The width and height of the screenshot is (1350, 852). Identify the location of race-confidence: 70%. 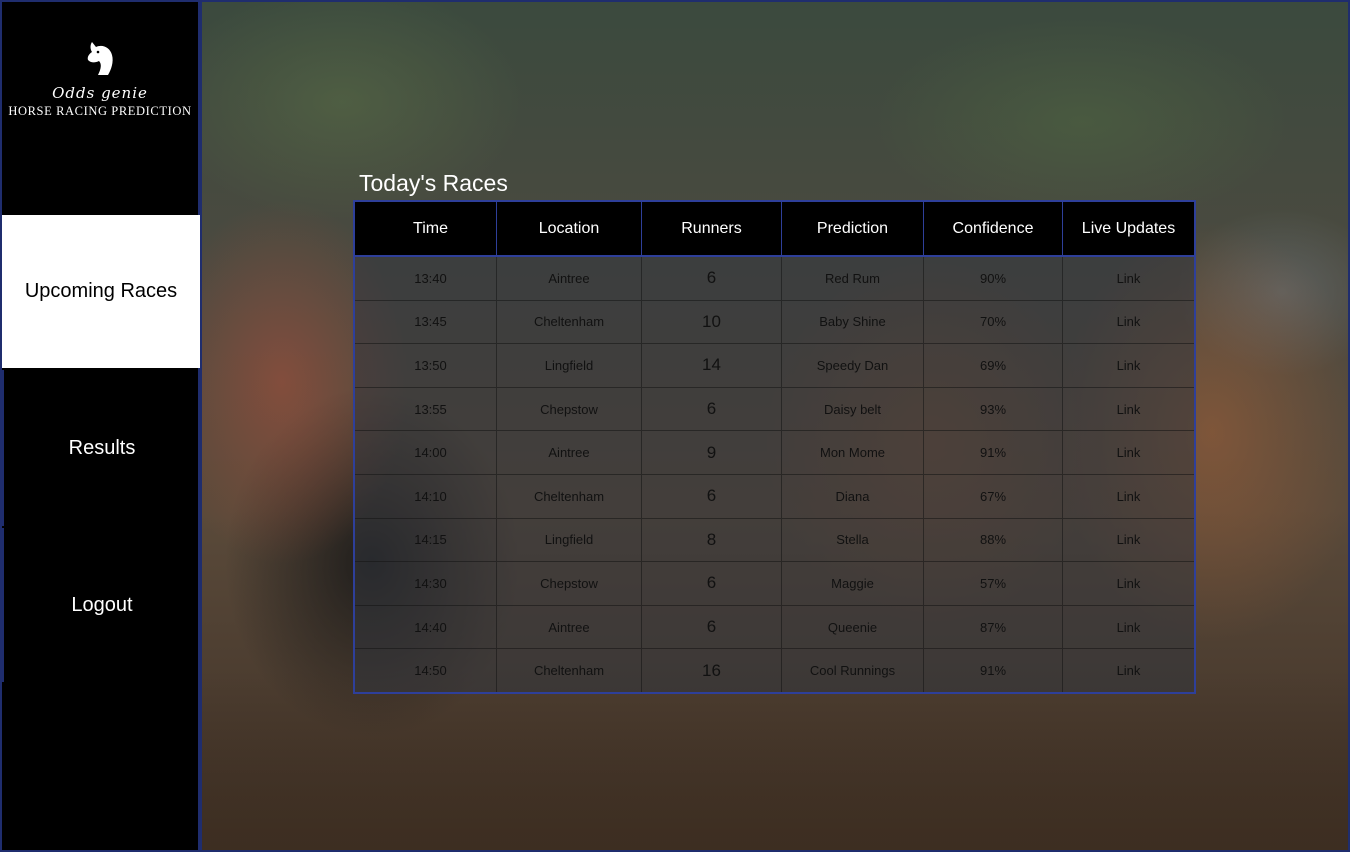
(993, 322).